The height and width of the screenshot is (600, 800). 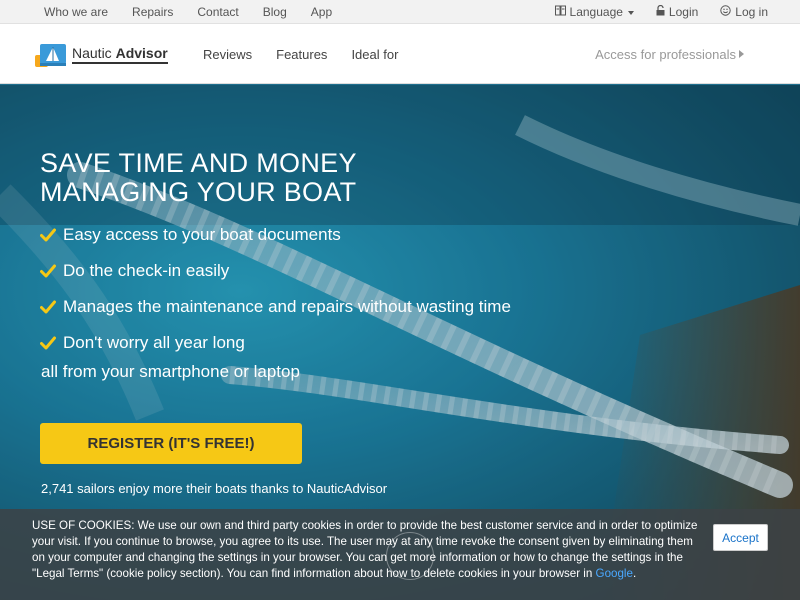 I want to click on brand-name-light: Nautic, so click(x=94, y=52).